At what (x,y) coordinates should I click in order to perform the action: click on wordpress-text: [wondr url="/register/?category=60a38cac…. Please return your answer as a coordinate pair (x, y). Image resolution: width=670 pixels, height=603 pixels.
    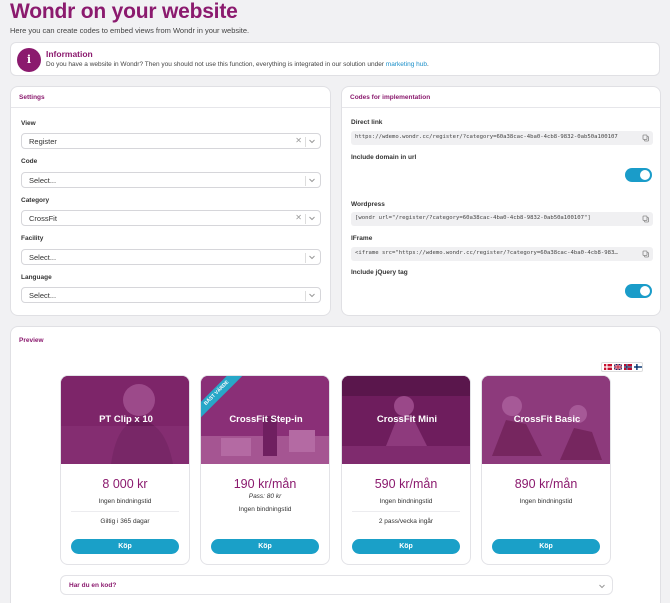
    Looking at the image, I should click on (473, 218).